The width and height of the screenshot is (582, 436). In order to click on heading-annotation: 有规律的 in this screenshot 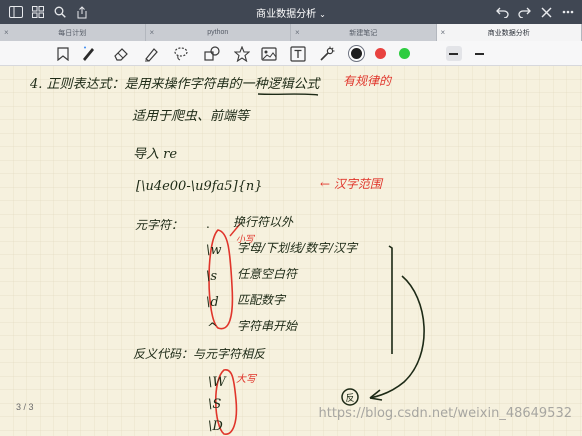, I will do `click(368, 81)`.